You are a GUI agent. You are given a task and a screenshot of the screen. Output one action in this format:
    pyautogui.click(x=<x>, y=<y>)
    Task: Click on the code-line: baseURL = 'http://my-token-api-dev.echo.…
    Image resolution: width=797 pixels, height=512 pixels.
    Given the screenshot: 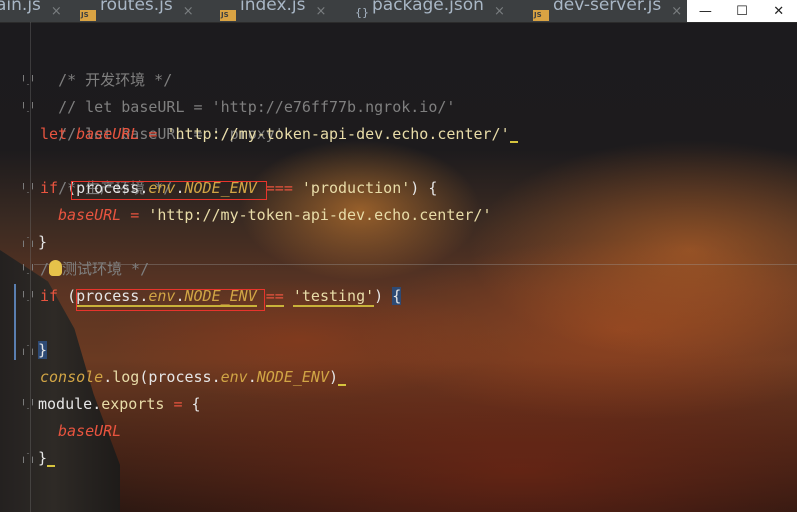 What is the action you would take?
    pyautogui.click(x=274, y=215)
    